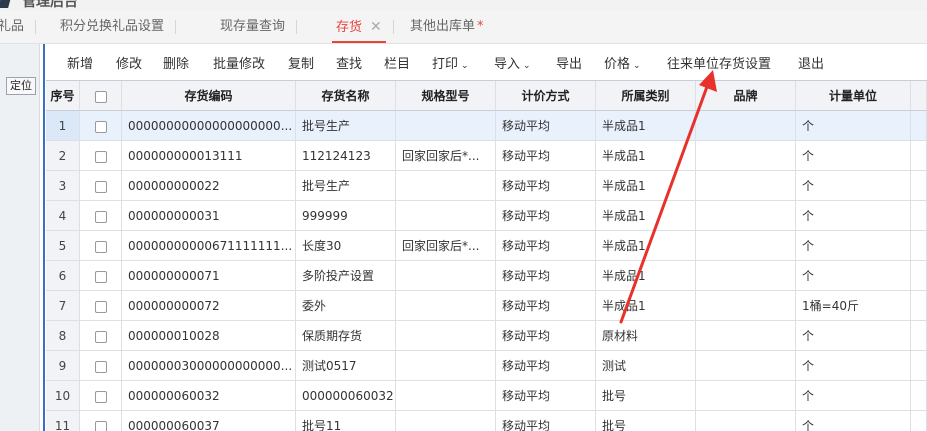 This screenshot has height=431, width=927. I want to click on toolbar-label: 导入, so click(507, 64).